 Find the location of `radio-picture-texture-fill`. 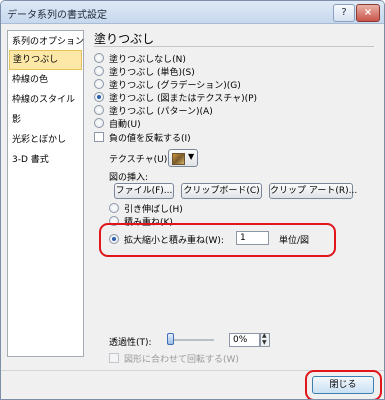

radio-picture-texture-fill is located at coordinates (99, 97).